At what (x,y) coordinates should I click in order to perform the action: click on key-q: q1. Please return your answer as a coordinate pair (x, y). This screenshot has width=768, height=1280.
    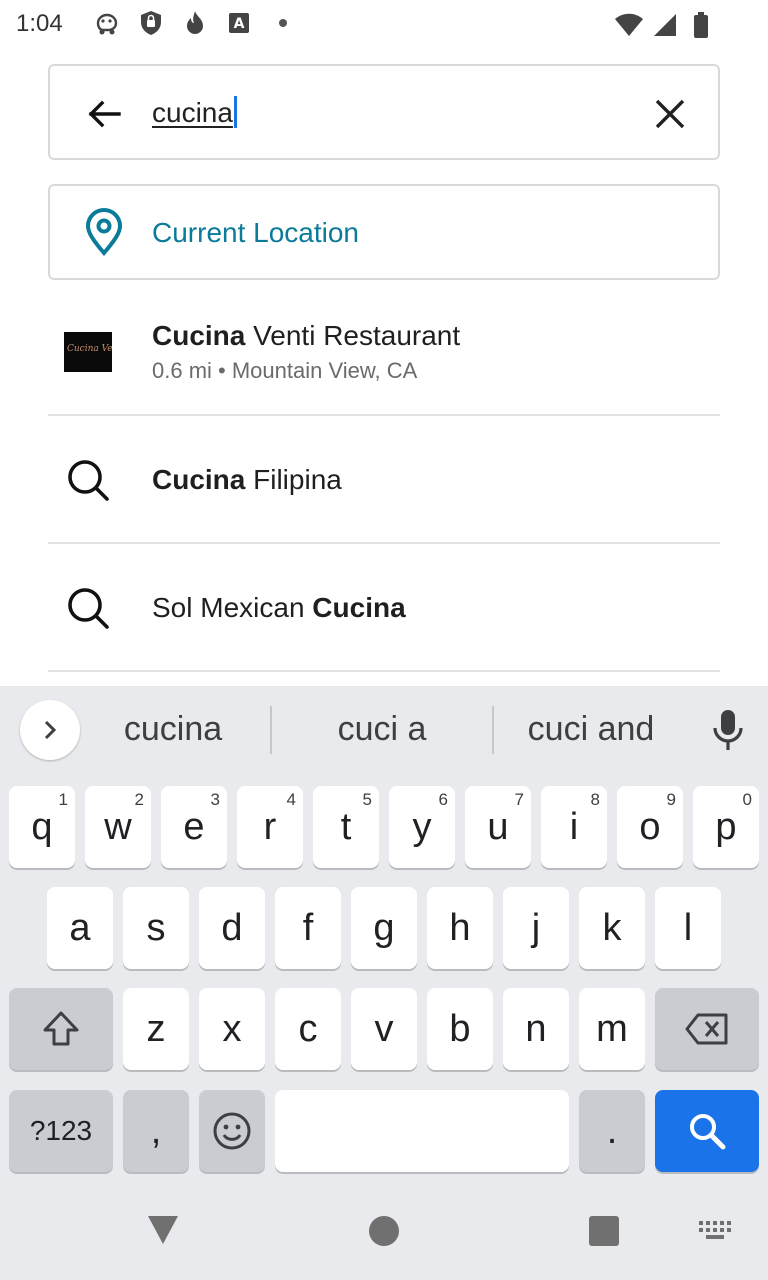
    Looking at the image, I should click on (42, 827).